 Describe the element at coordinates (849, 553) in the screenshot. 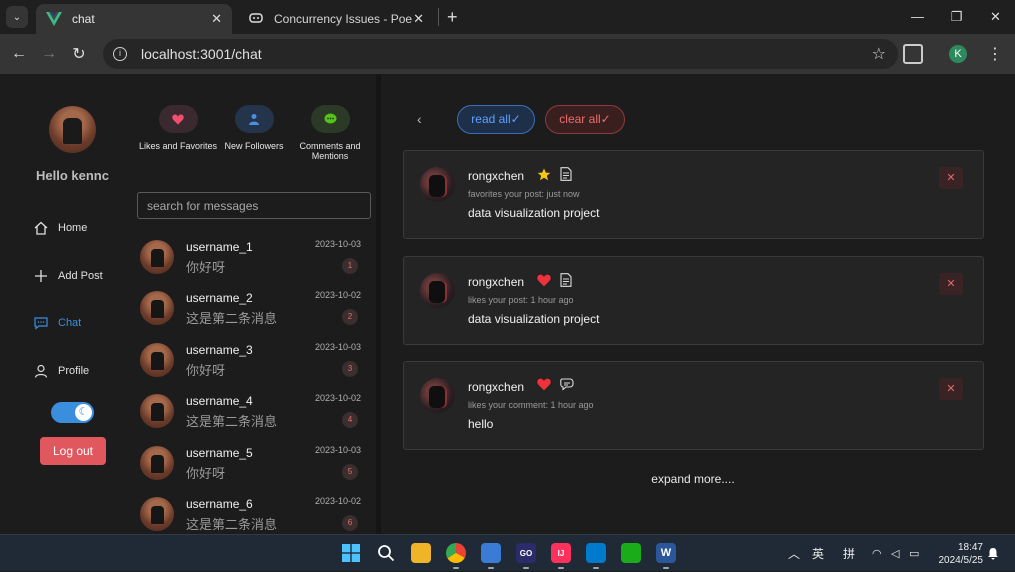

I see `ime-mode: 拼` at that location.